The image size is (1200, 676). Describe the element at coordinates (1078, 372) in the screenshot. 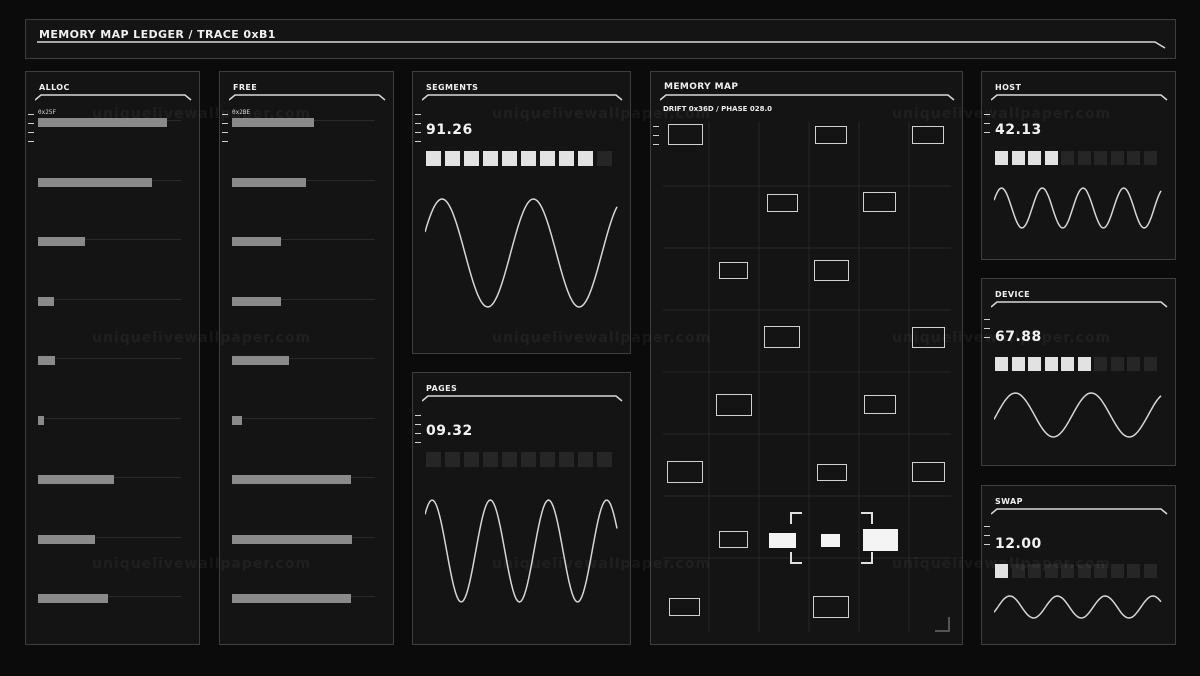

I see `device-panel: DEVICE 67.88` at that location.